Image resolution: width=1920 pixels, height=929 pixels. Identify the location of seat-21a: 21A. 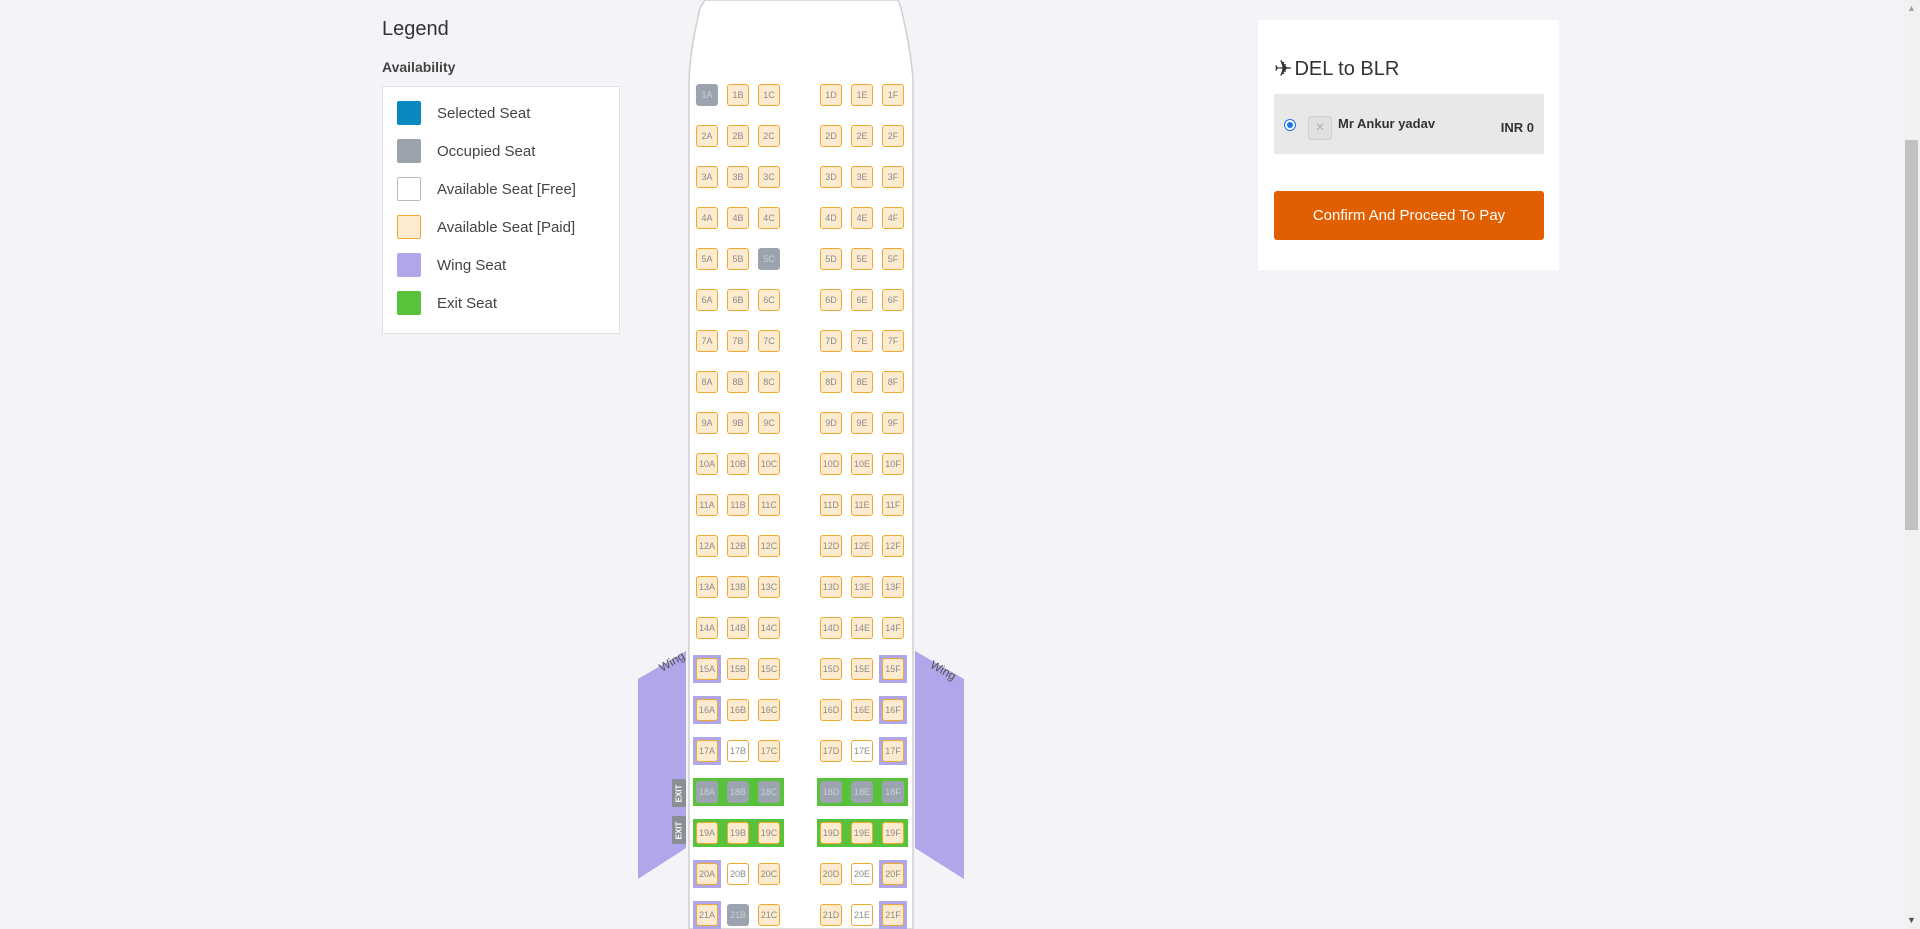
(707, 915).